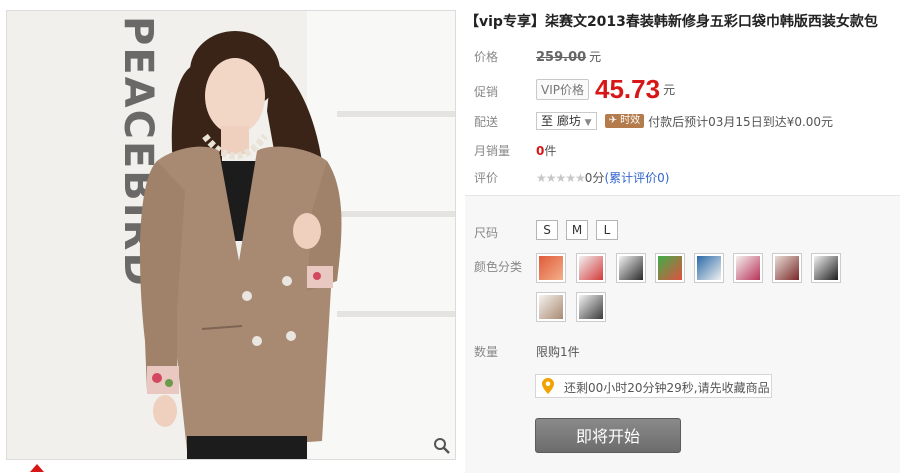 This screenshot has height=473, width=900. I want to click on location-pin-icon, so click(548, 386).